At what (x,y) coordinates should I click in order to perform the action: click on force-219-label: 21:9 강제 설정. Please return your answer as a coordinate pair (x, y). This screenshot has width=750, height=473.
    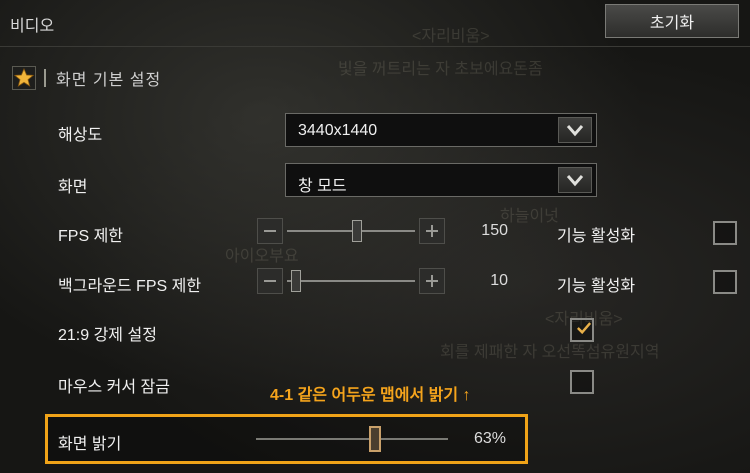
    Looking at the image, I should click on (107, 335).